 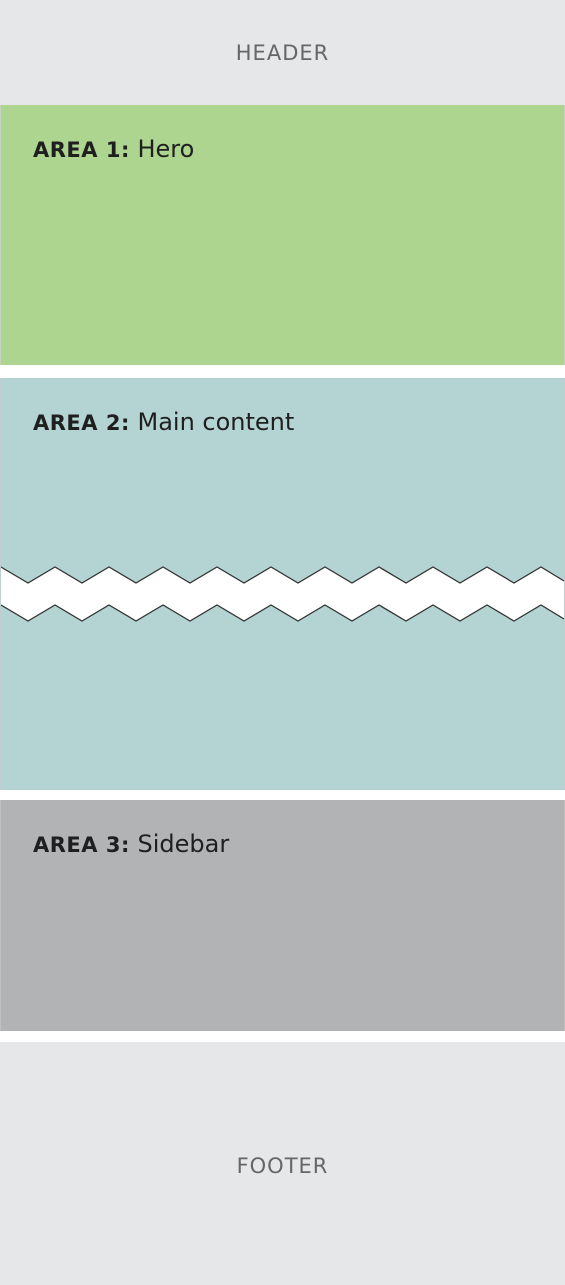 What do you see at coordinates (81, 845) in the screenshot?
I see `area-sidebar-prefix: AREA 3:` at bounding box center [81, 845].